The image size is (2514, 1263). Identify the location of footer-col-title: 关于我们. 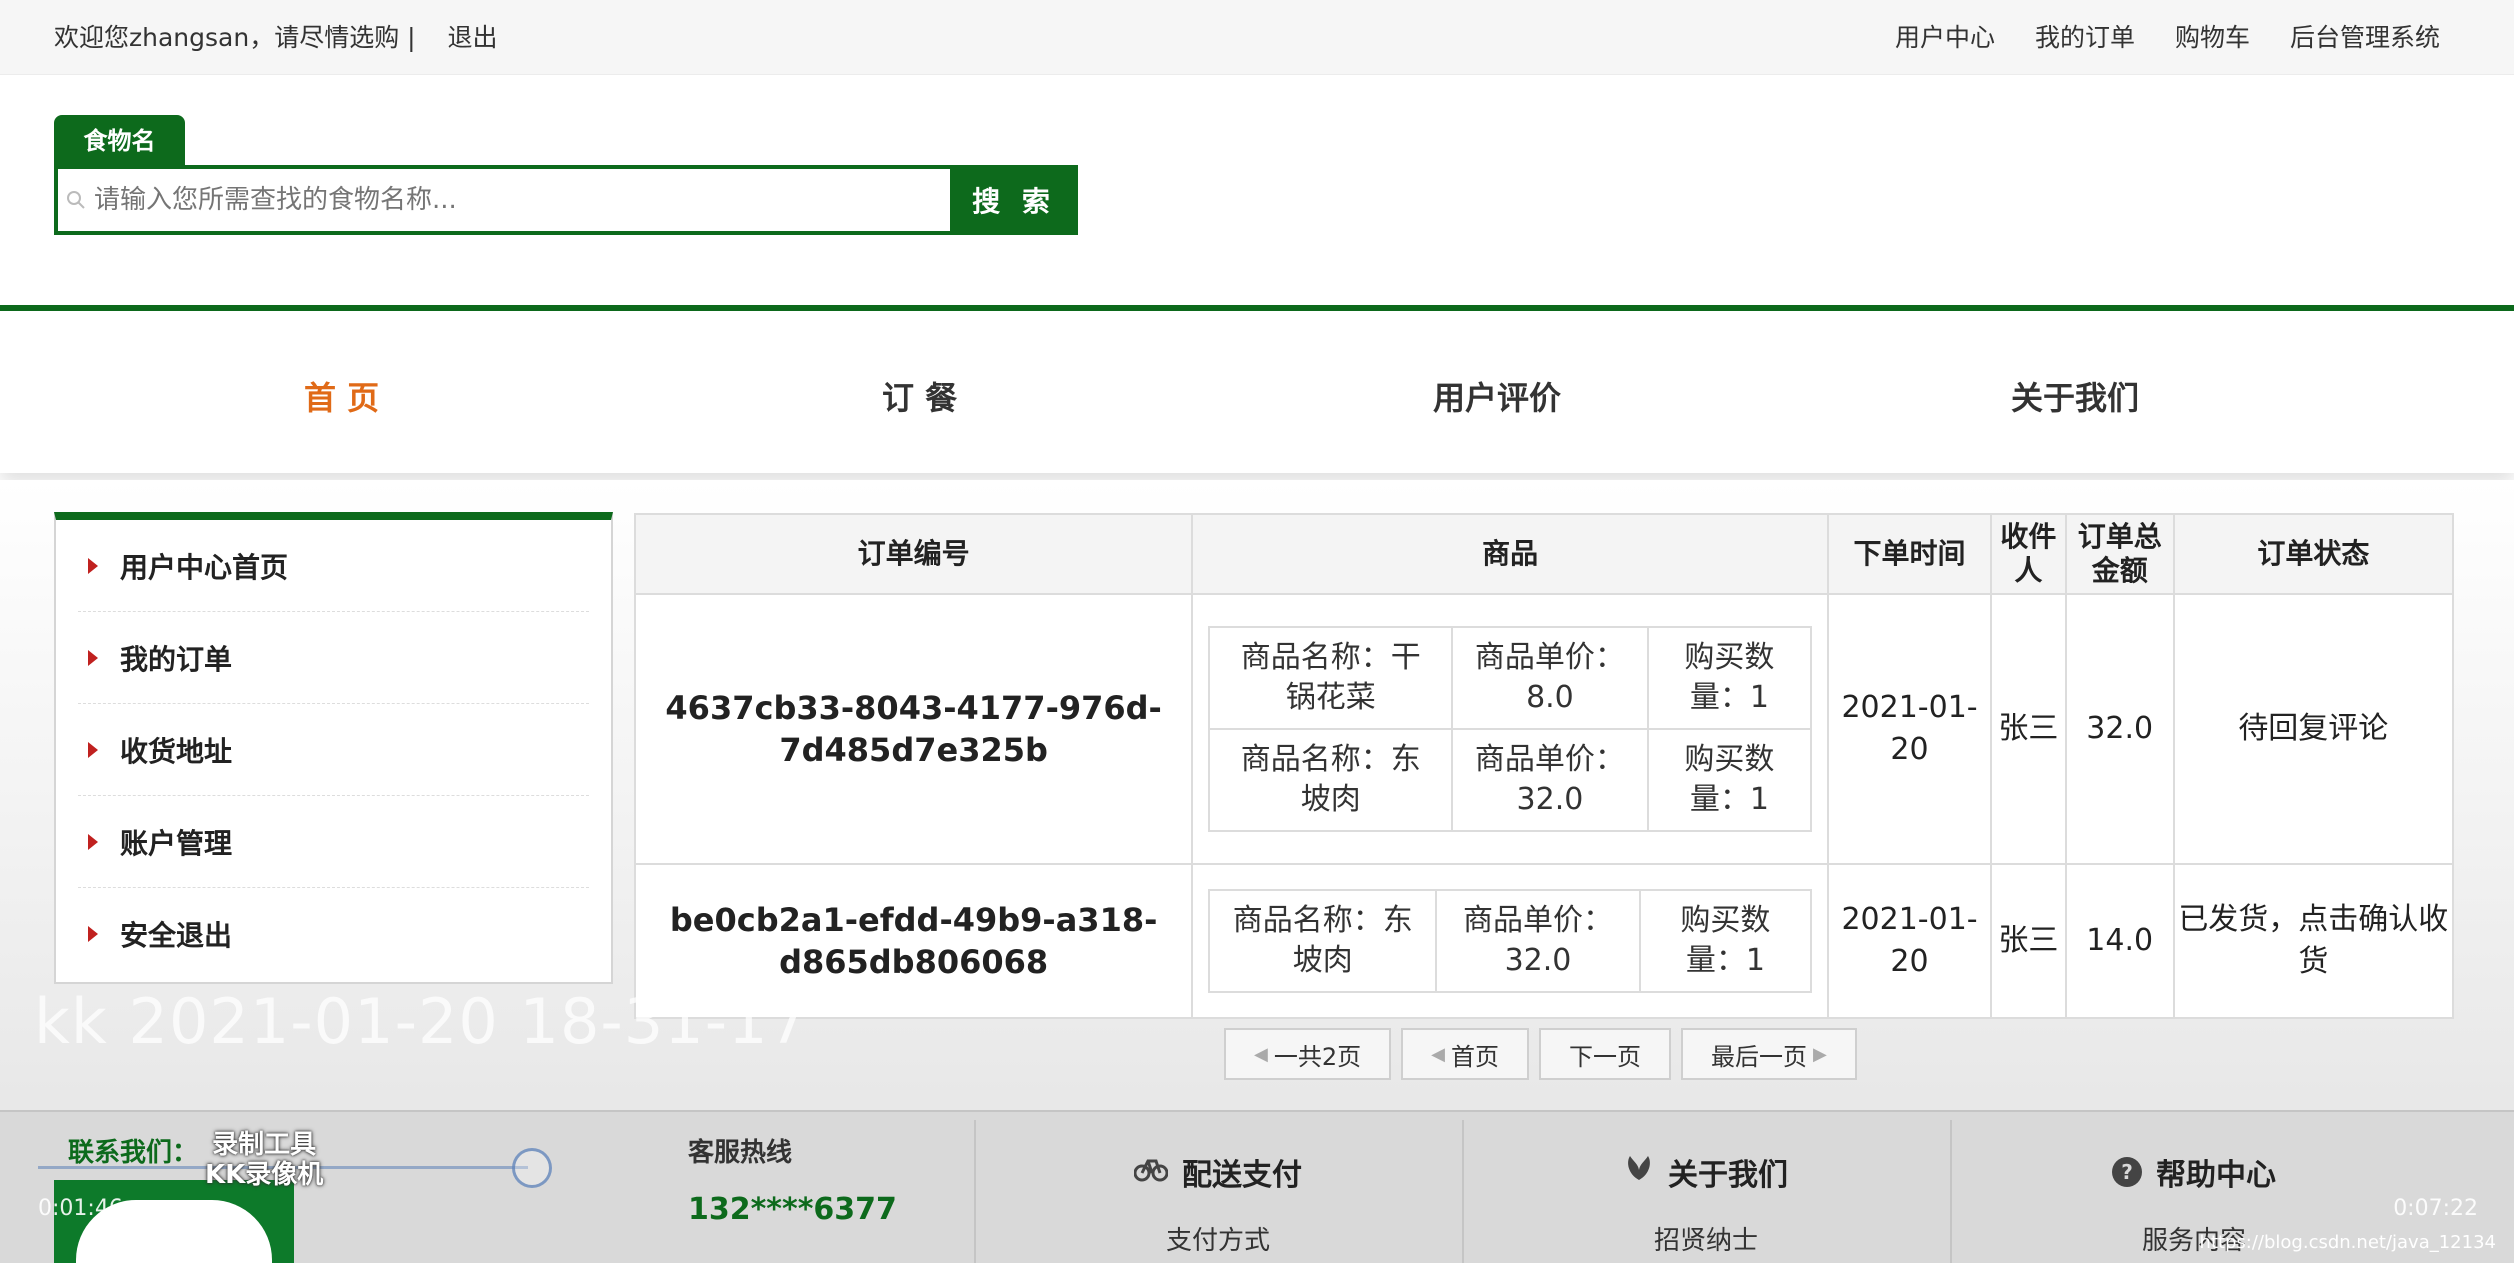
(1728, 1175).